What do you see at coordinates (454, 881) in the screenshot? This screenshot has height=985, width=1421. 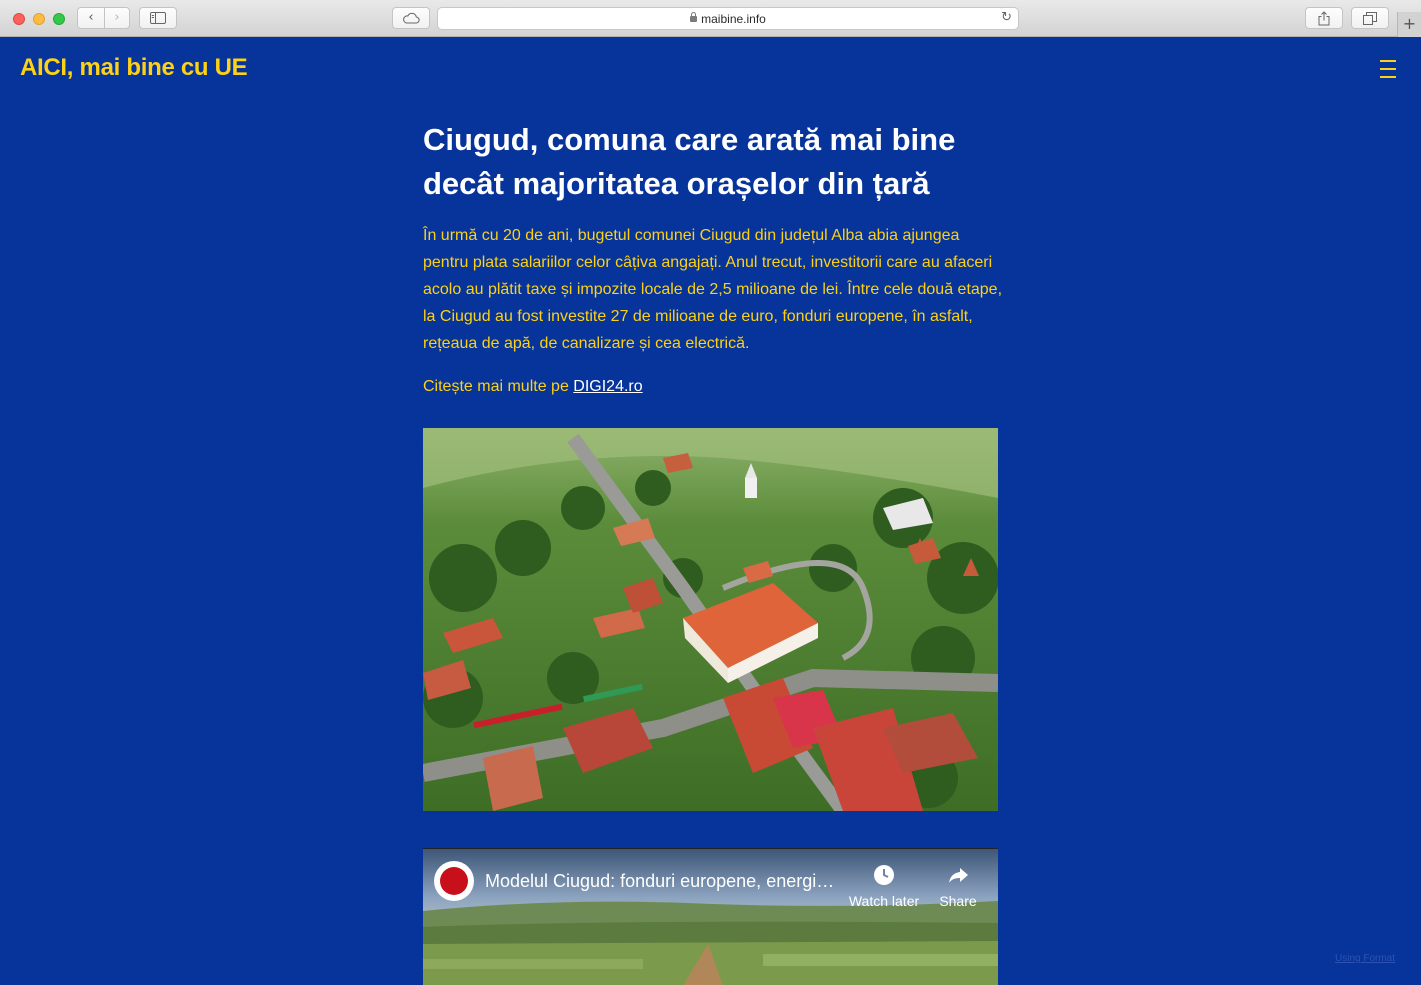 I see `channel-logo` at bounding box center [454, 881].